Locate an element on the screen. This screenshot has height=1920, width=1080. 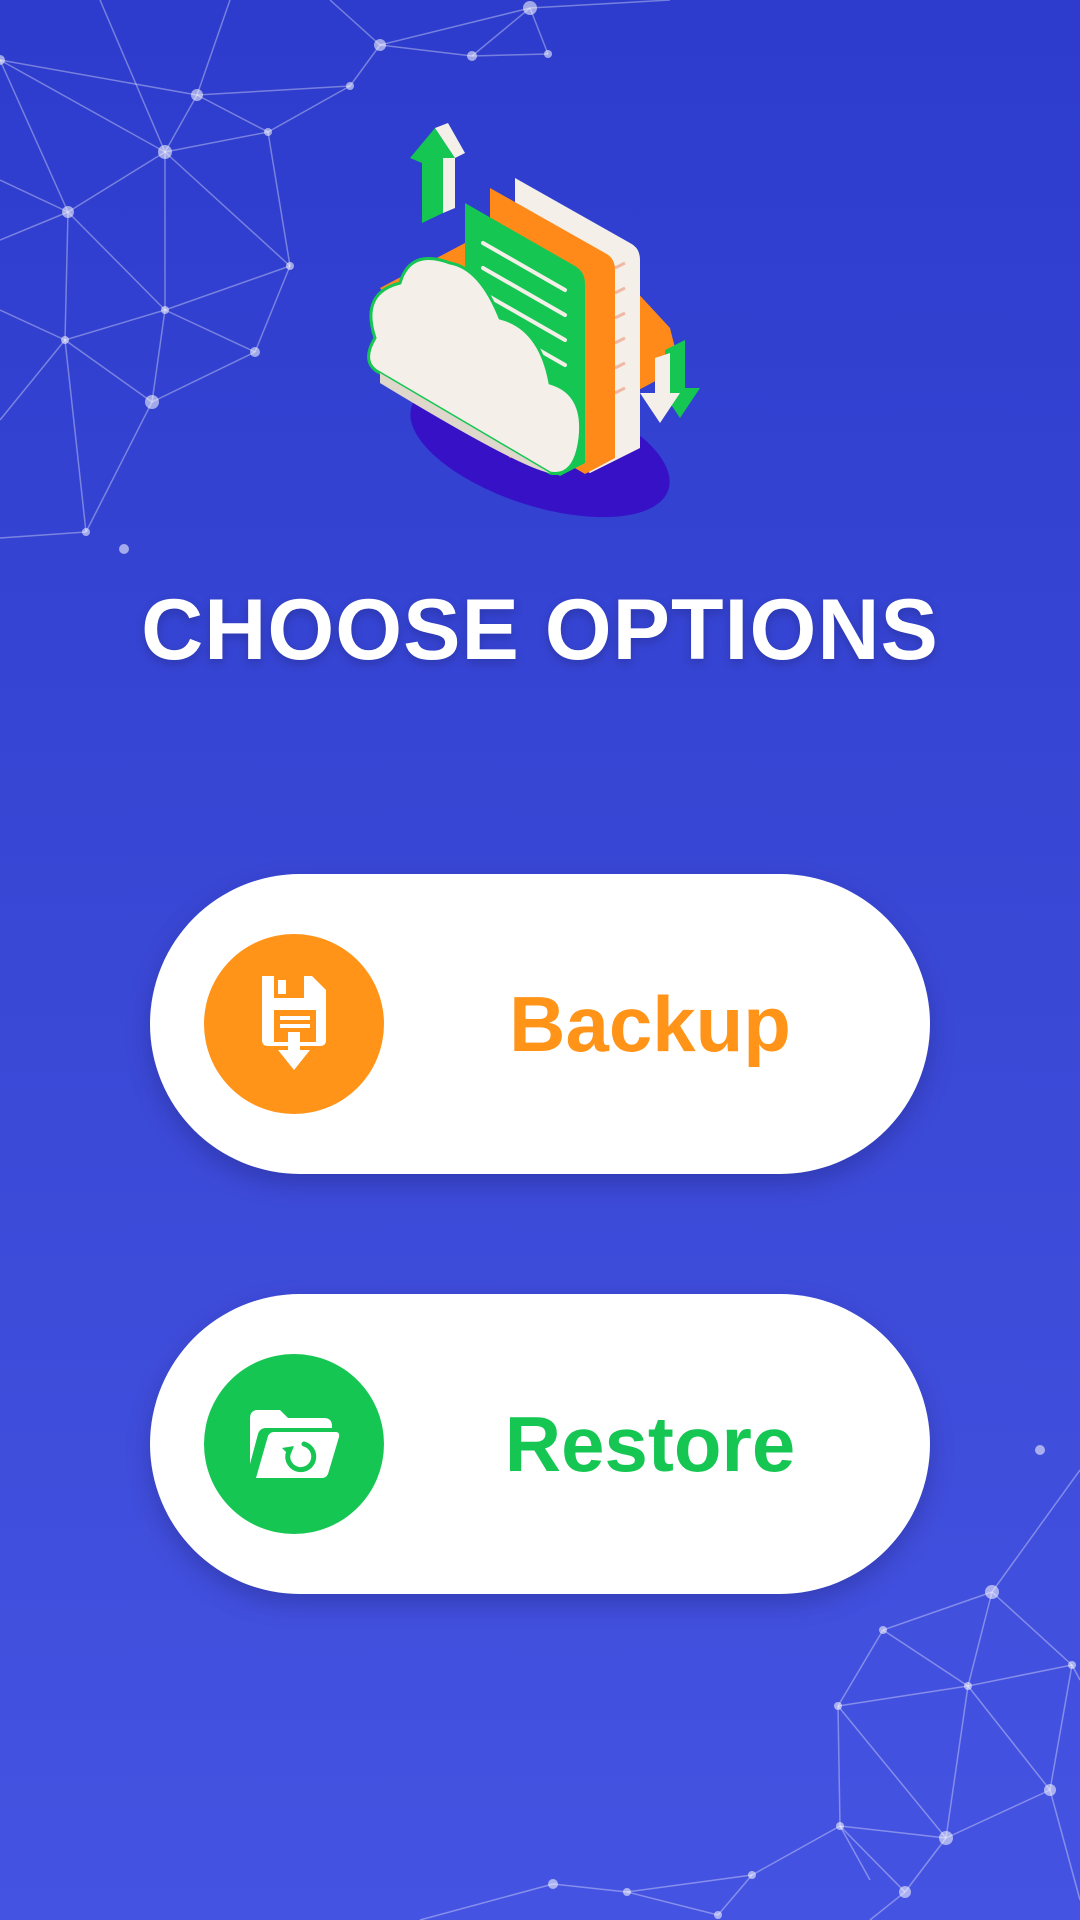
restore-label: Restore is located at coordinates (650, 1443).